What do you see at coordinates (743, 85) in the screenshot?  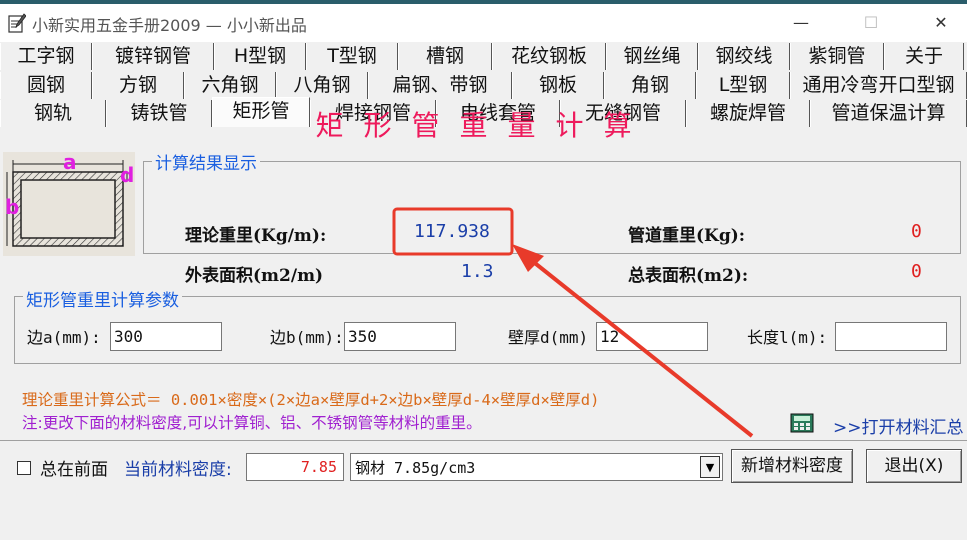 I see `tab-l-beam: L型钢` at bounding box center [743, 85].